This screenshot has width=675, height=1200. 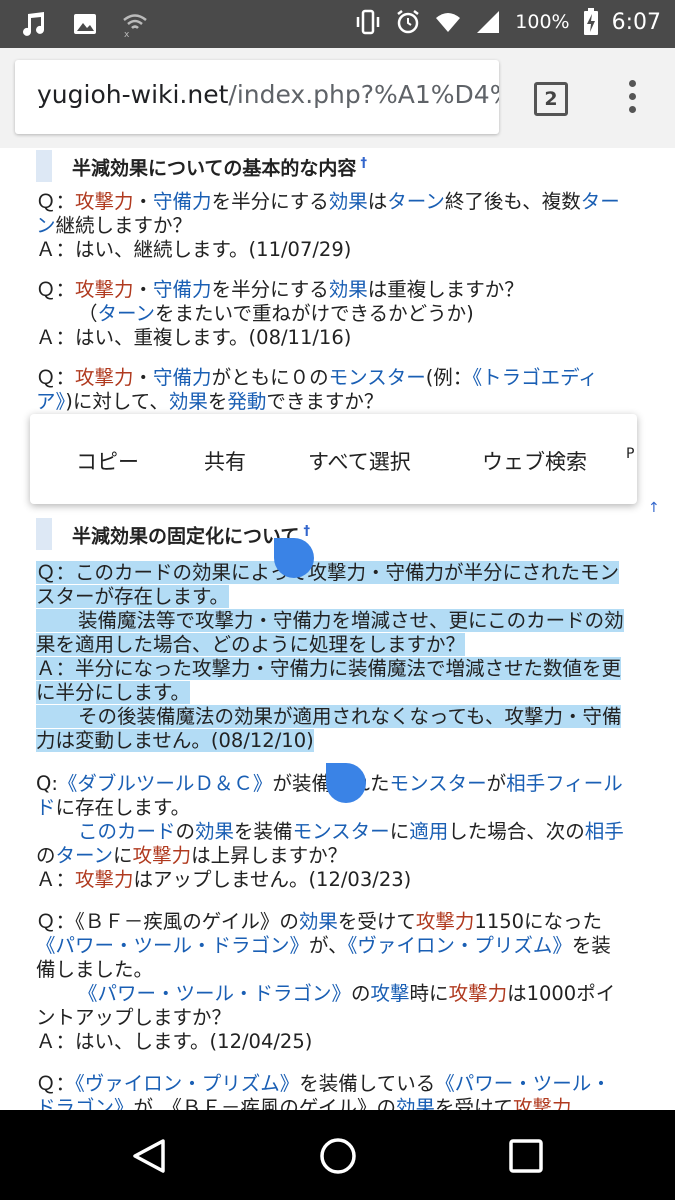 I want to click on text-segment: Ｑ：《ＢＦ－疾風のゲイル》の, so click(x=167, y=921).